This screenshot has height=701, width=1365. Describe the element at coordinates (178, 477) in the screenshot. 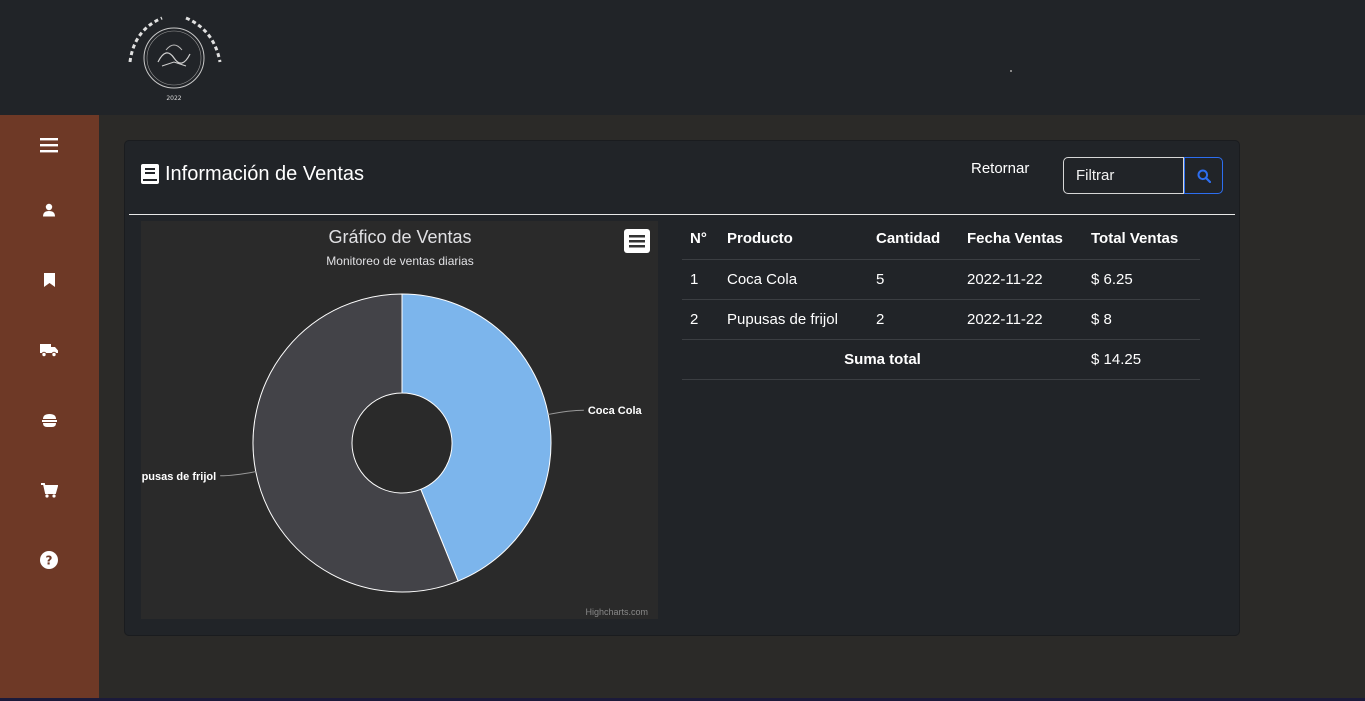

I see `slice-label: Pupusas de frijol` at that location.